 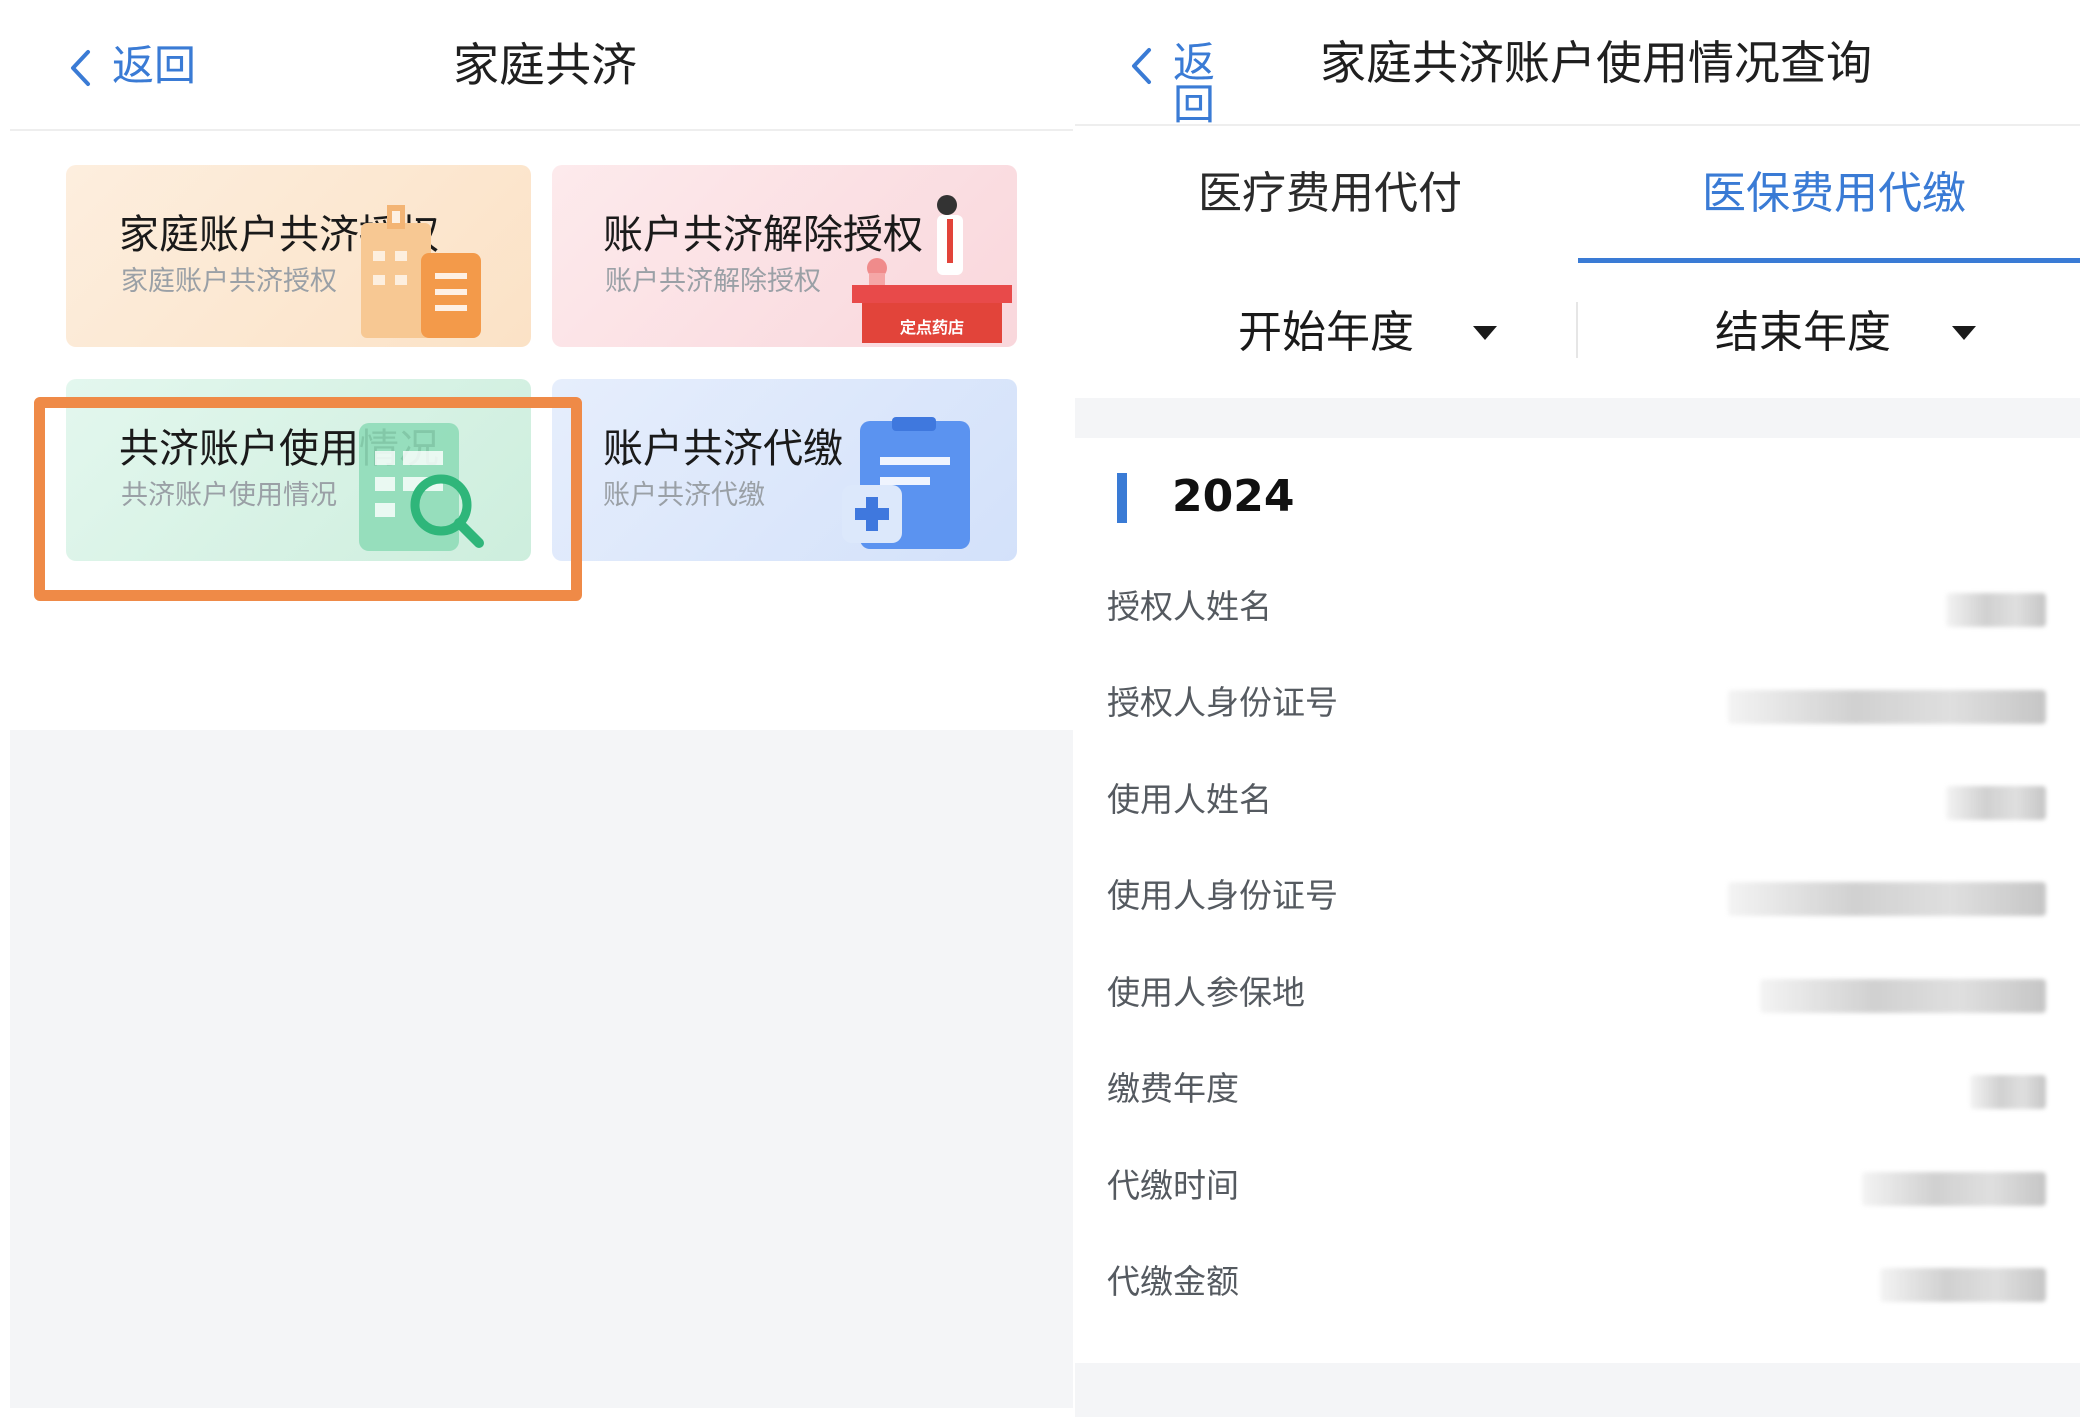 I want to click on end-year-dropdown: 结束年度, so click(x=1847, y=333).